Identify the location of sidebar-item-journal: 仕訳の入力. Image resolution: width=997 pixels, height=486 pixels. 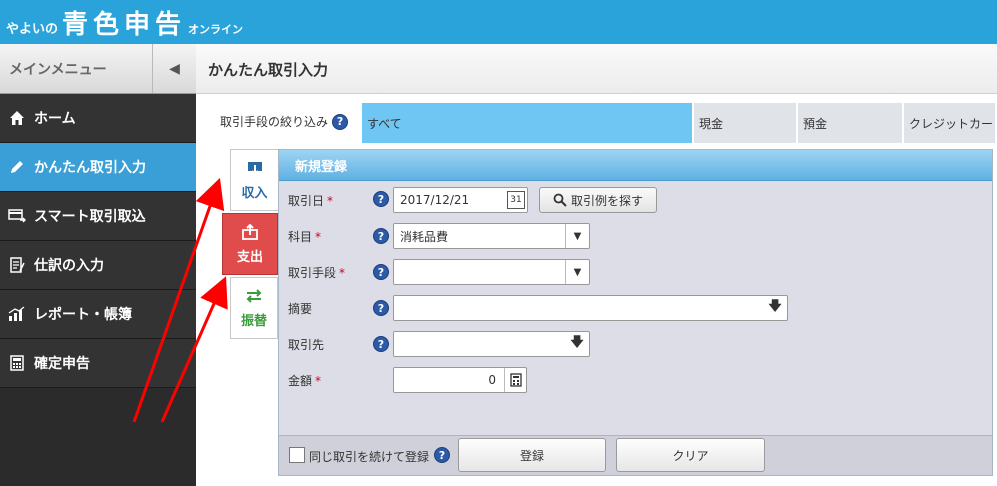
(98, 265).